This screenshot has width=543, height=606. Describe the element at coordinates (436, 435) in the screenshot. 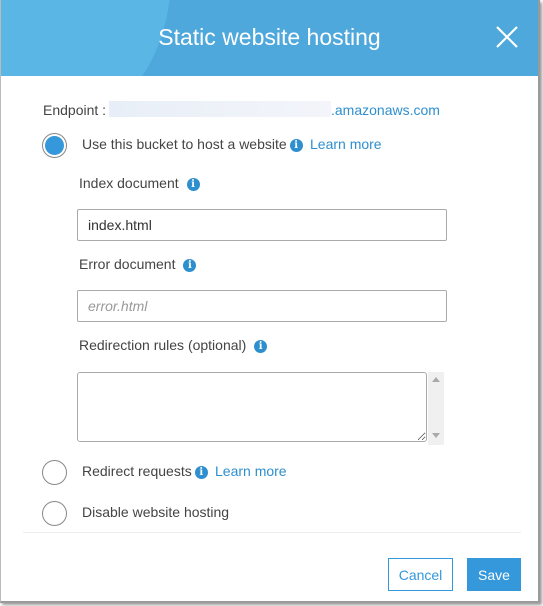

I see `scroll-down-icon` at that location.